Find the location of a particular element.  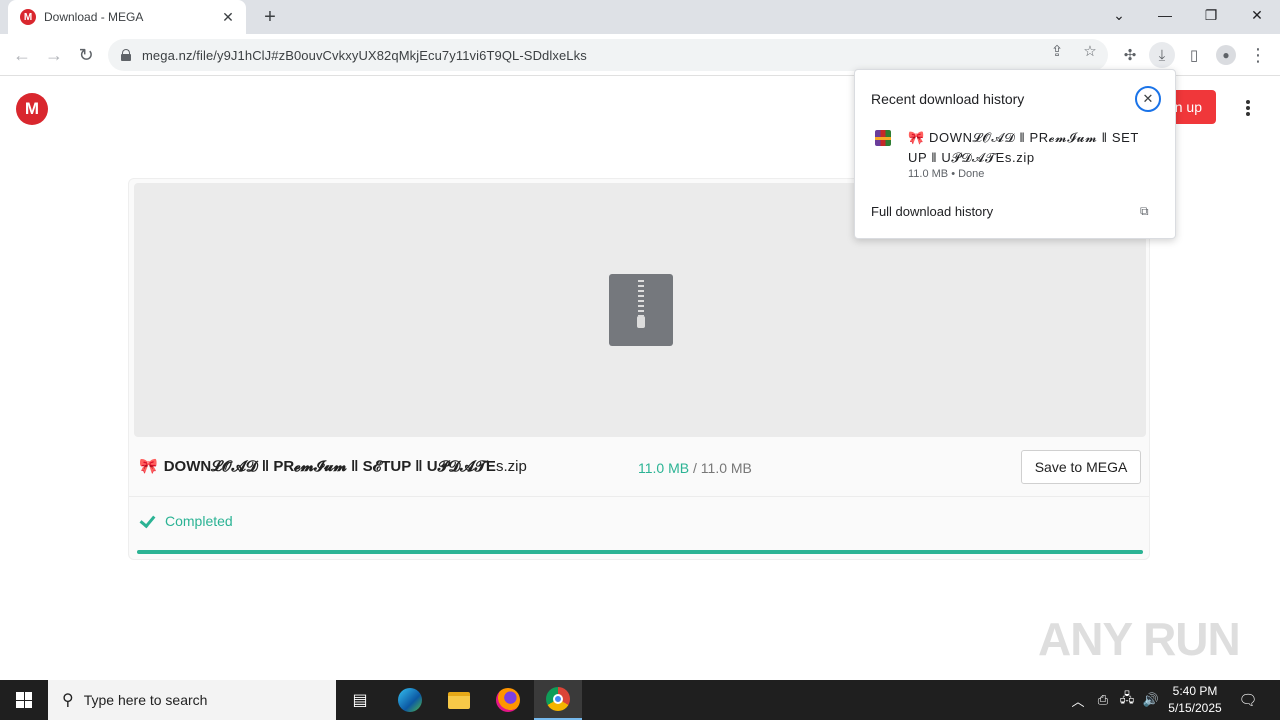

save-to-mega-button: Save to MEGA is located at coordinates (1081, 467).